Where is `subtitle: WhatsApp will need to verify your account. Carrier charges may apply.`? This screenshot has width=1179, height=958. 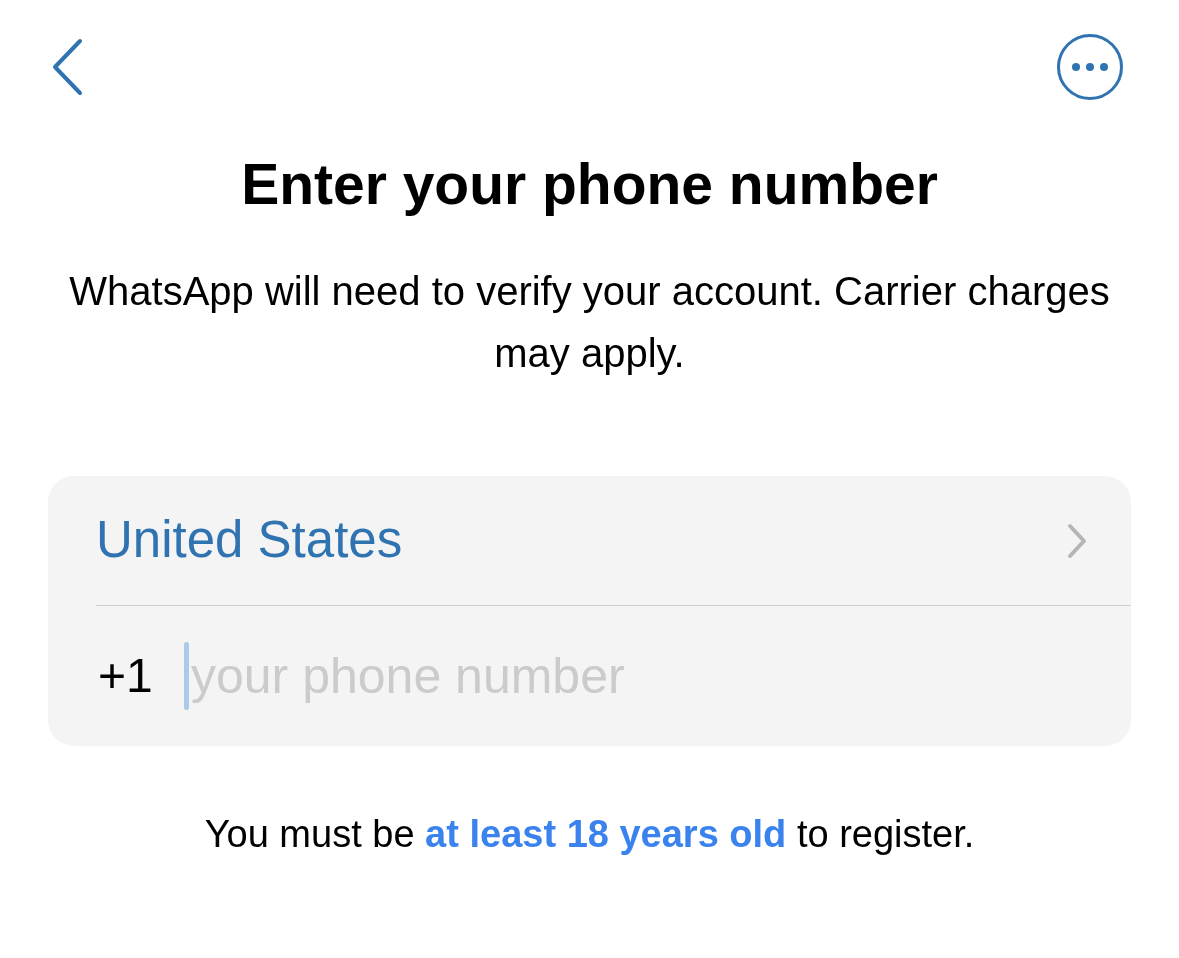 subtitle: WhatsApp will need to verify your account. Carrier charges may apply. is located at coordinates (589, 322).